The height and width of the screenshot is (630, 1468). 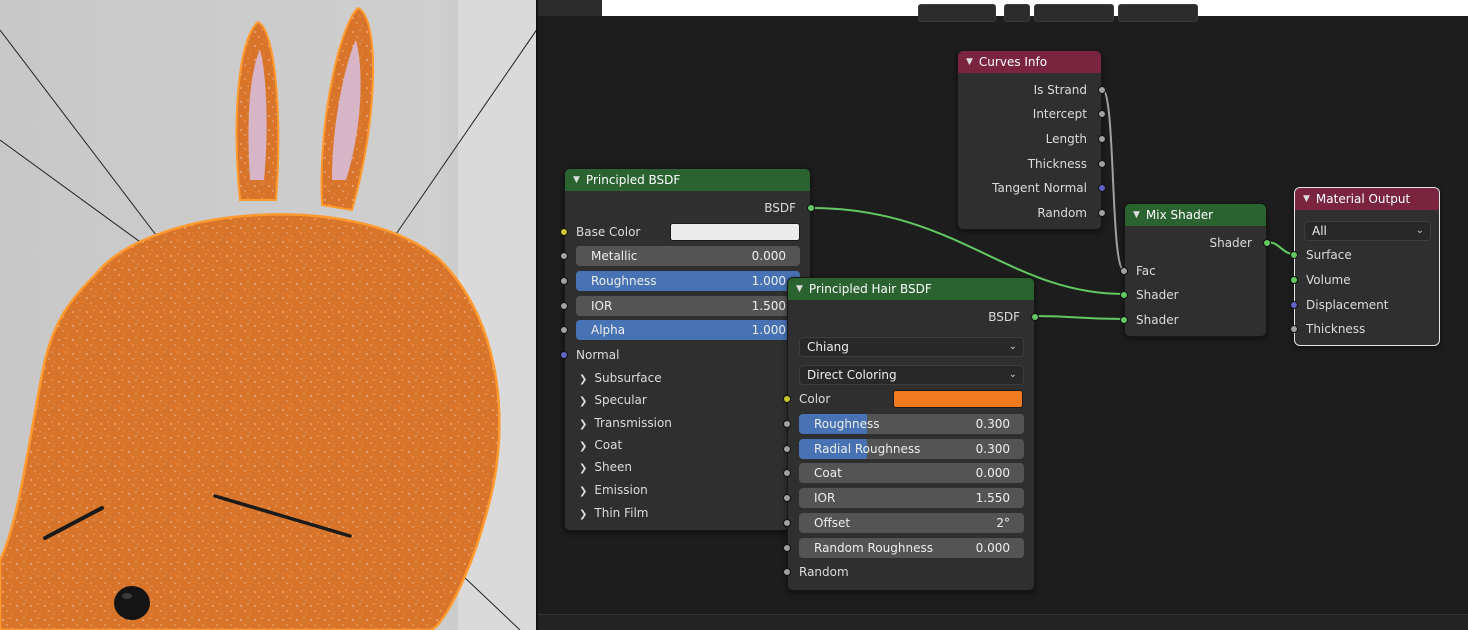 I want to click on nose-highlight, so click(x=127, y=596).